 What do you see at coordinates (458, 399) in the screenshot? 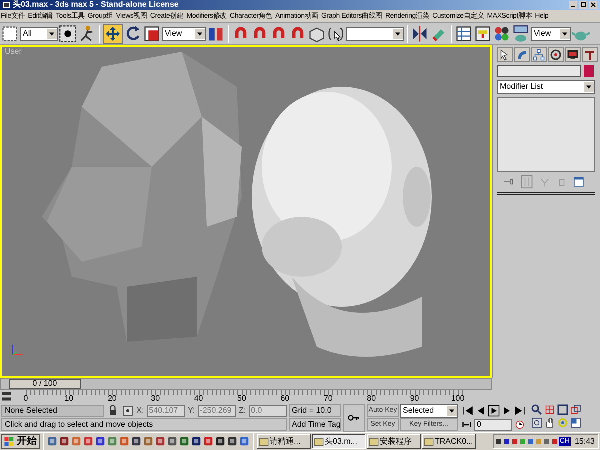
I see `tick-label: 100` at bounding box center [458, 399].